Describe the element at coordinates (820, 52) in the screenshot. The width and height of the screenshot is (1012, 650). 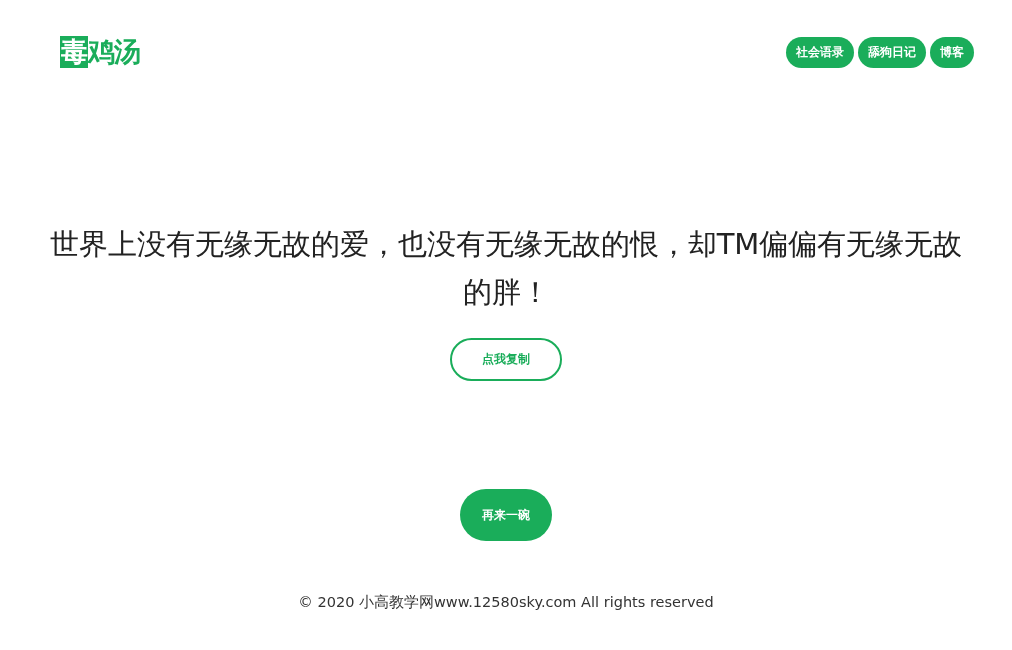
I see `nav-link: 社会语录` at that location.